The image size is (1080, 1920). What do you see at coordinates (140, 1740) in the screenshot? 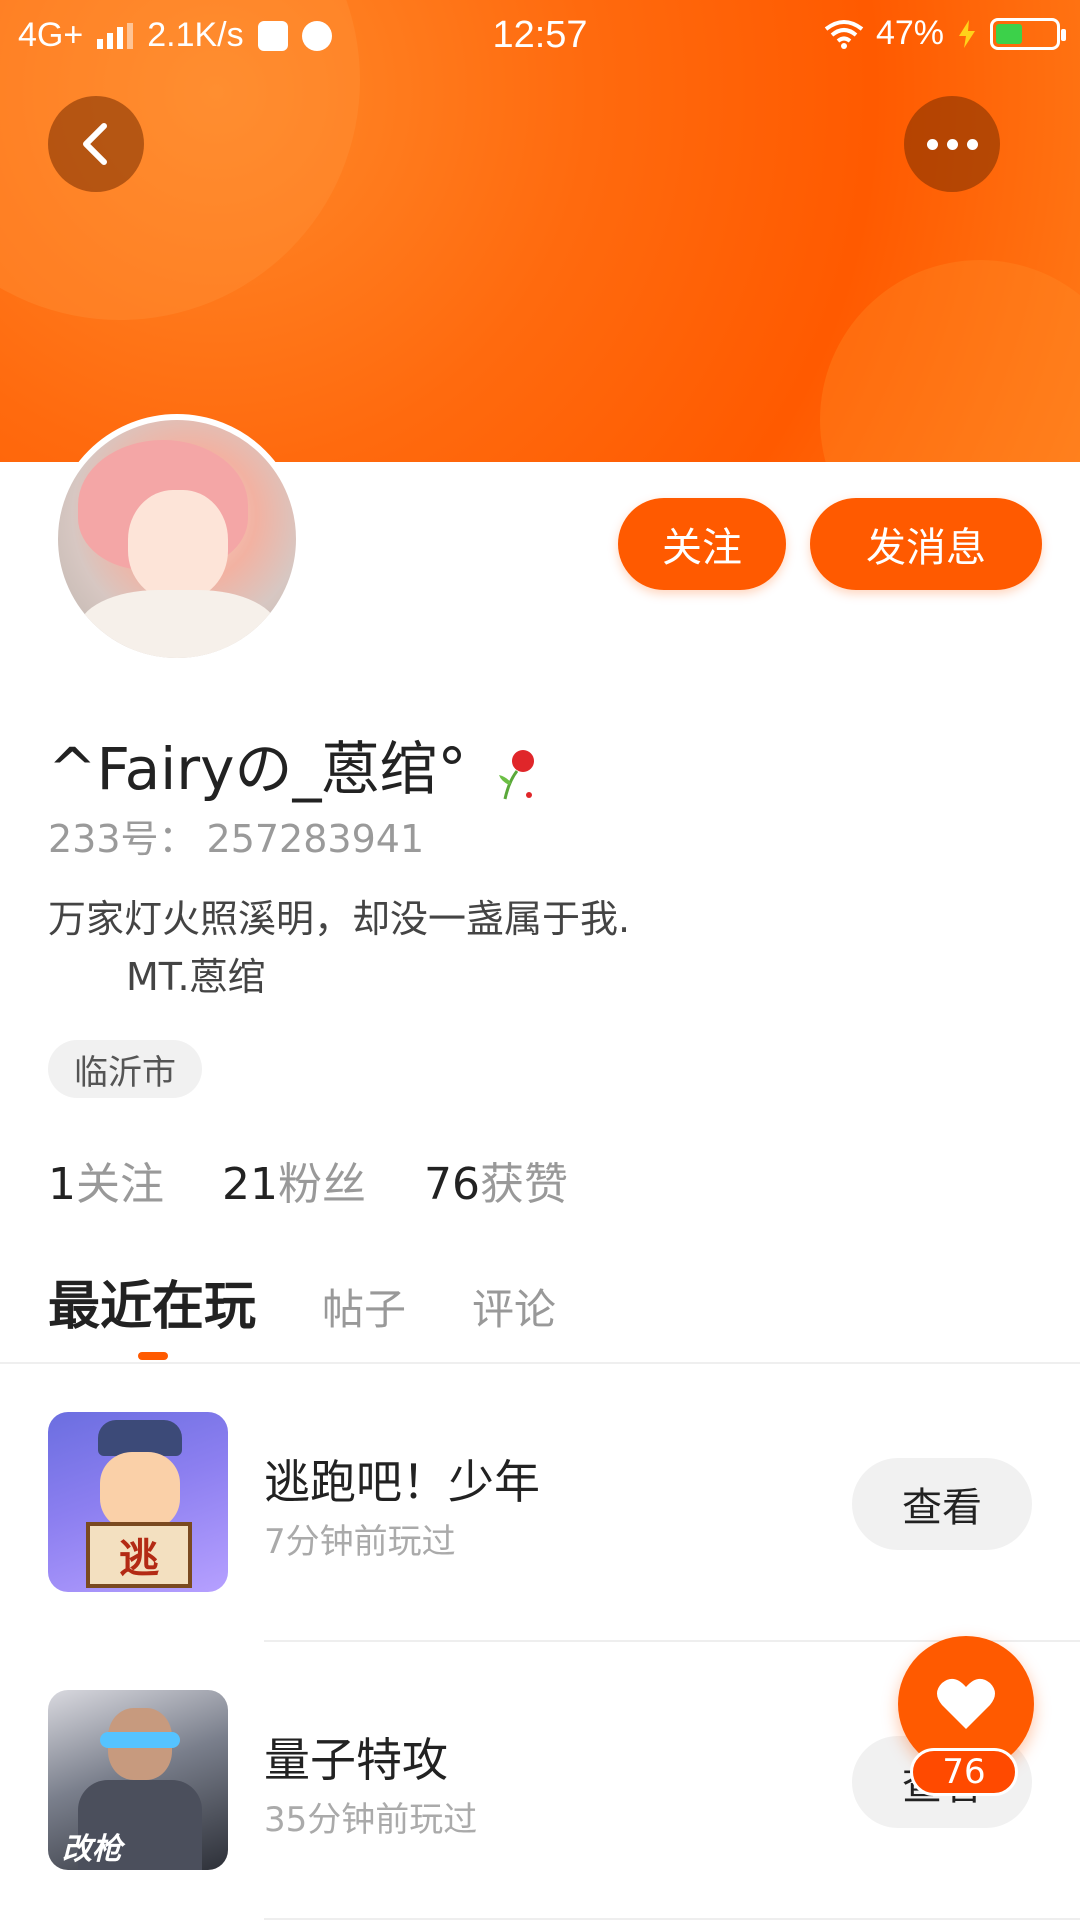
I see `icon-visor` at bounding box center [140, 1740].